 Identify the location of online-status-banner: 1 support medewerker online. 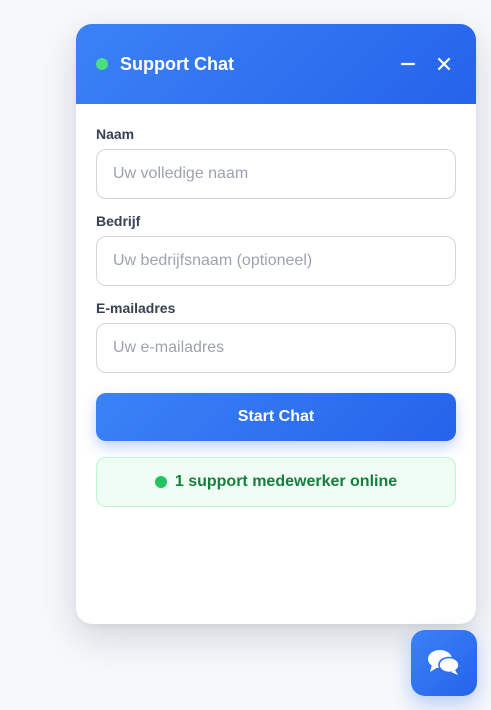
(276, 482).